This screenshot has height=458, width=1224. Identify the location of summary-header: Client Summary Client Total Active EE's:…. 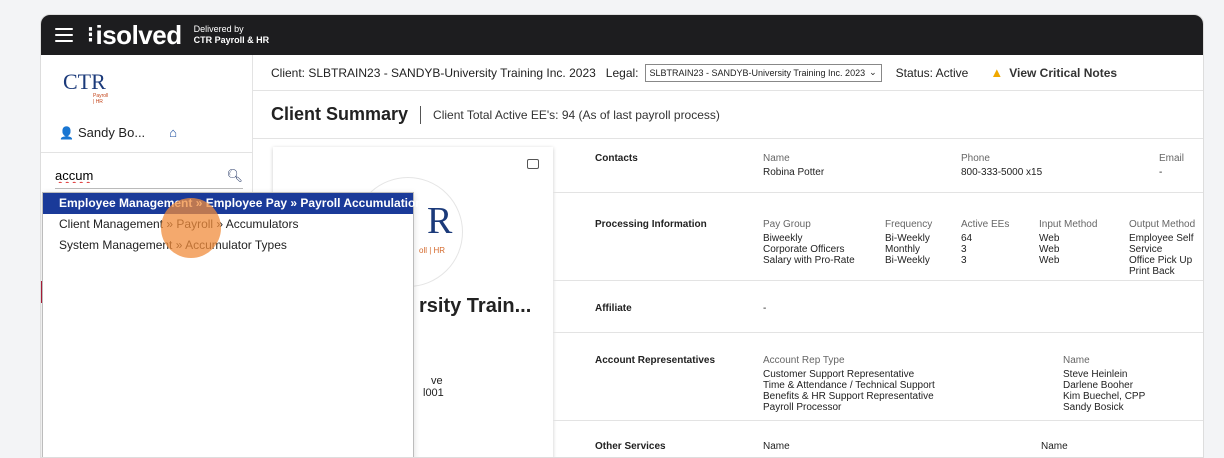
(728, 115).